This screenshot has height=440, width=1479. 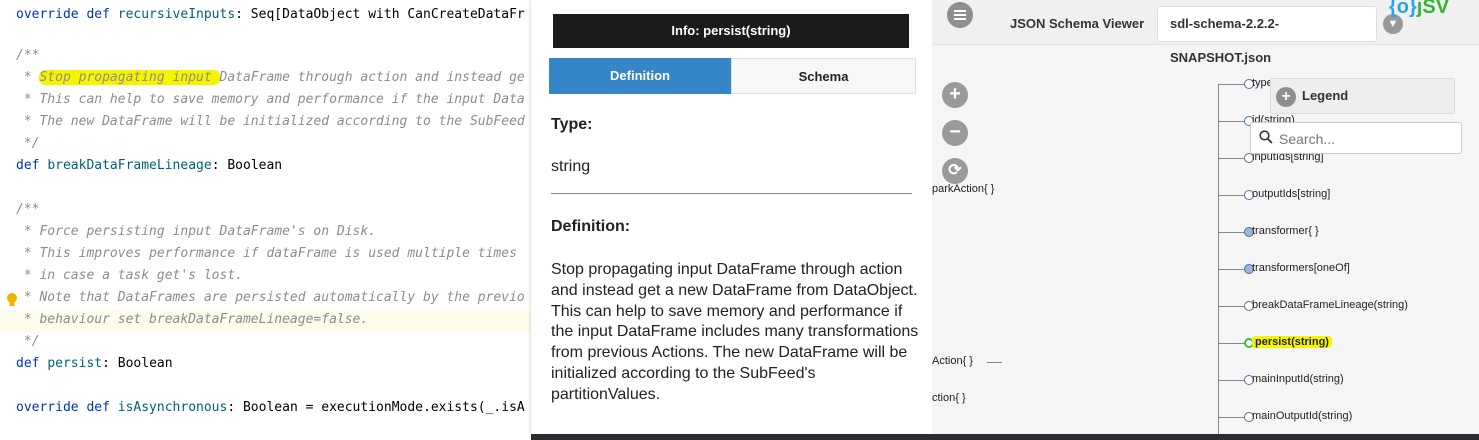 What do you see at coordinates (960, 15) in the screenshot?
I see `menu-icon` at bounding box center [960, 15].